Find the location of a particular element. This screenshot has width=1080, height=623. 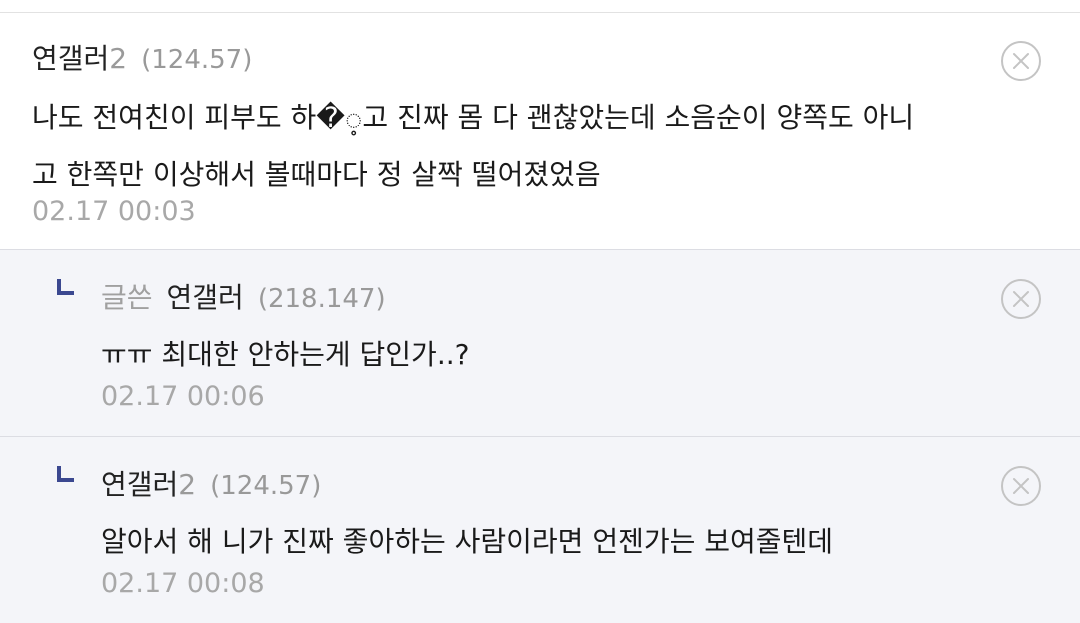

comment-nickname-suffix: 2 is located at coordinates (118, 58).